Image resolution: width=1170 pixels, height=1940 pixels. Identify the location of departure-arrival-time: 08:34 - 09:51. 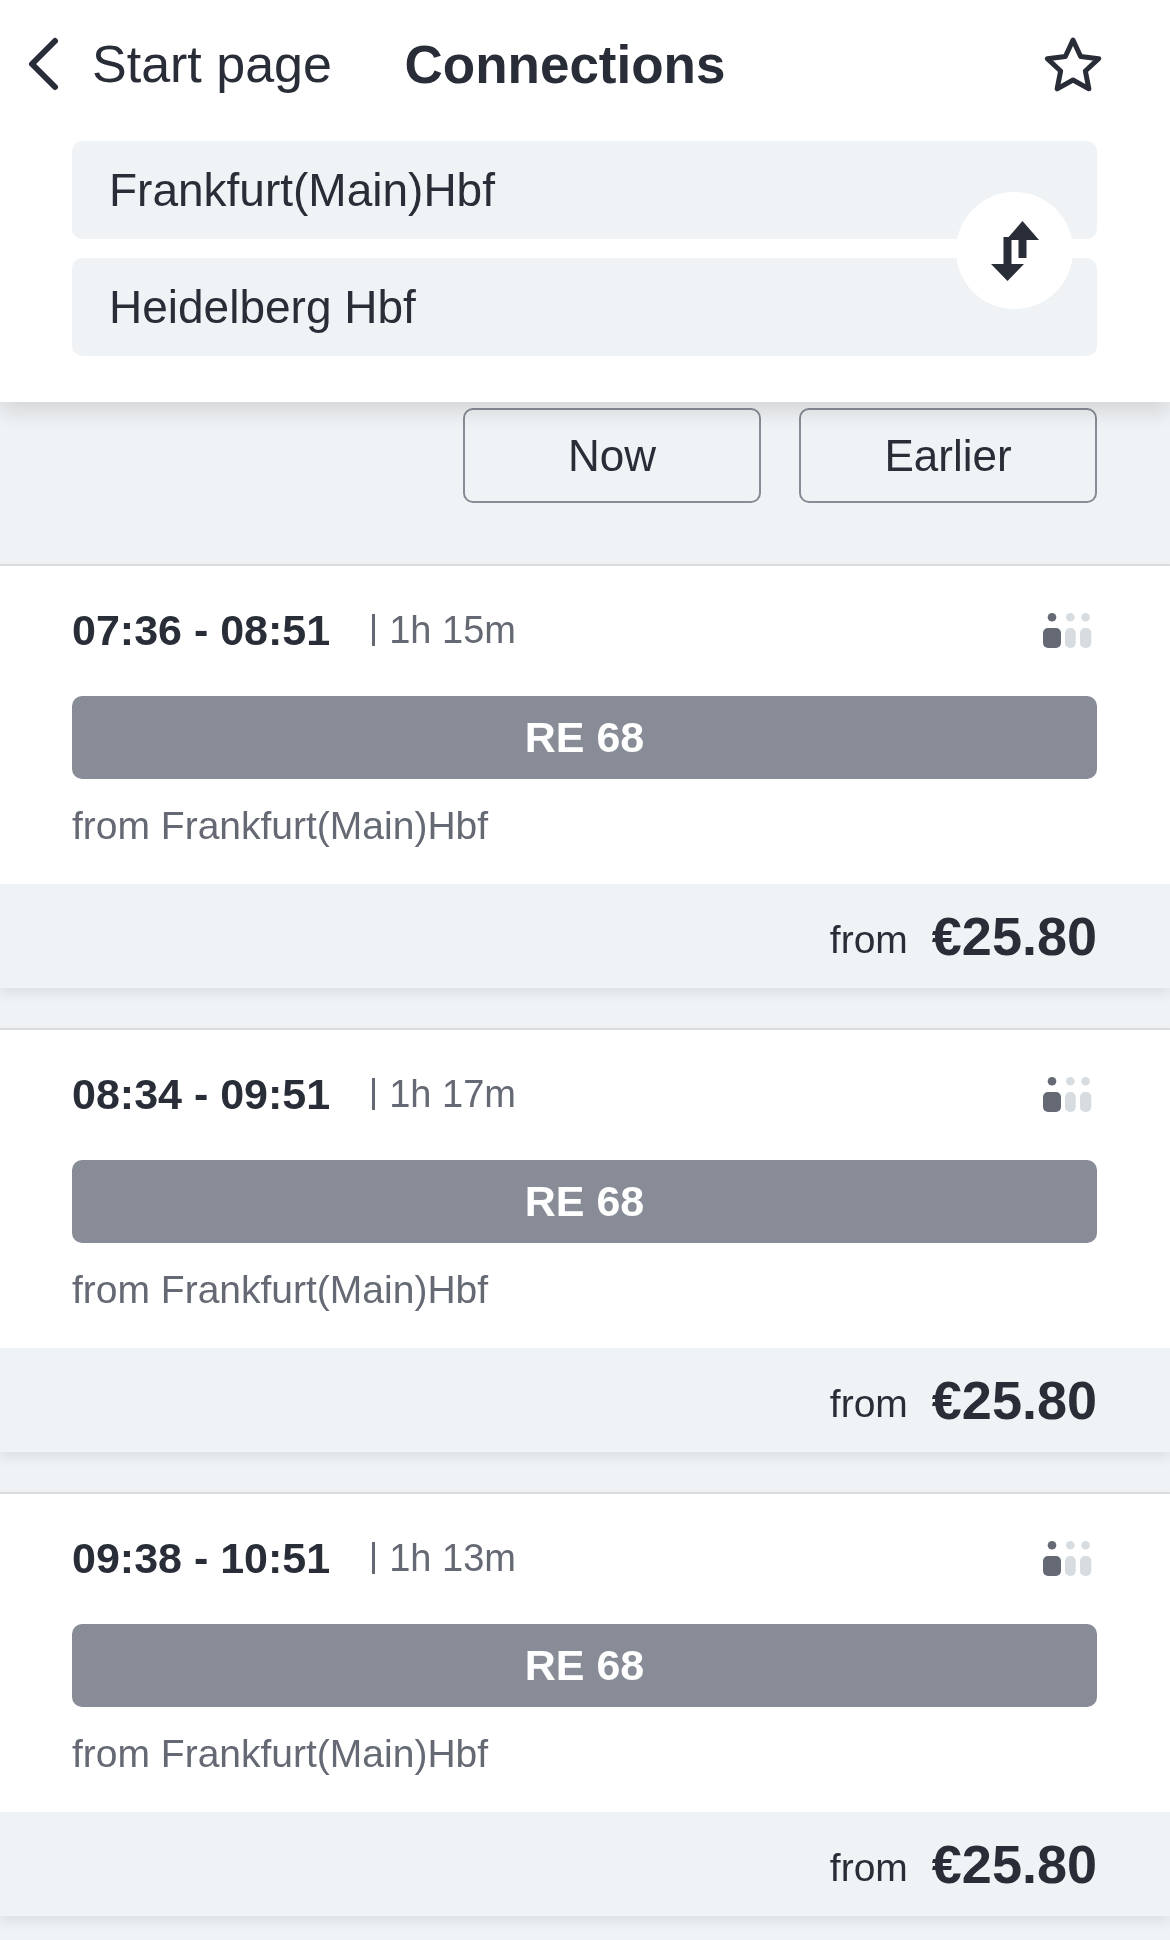
(201, 1094).